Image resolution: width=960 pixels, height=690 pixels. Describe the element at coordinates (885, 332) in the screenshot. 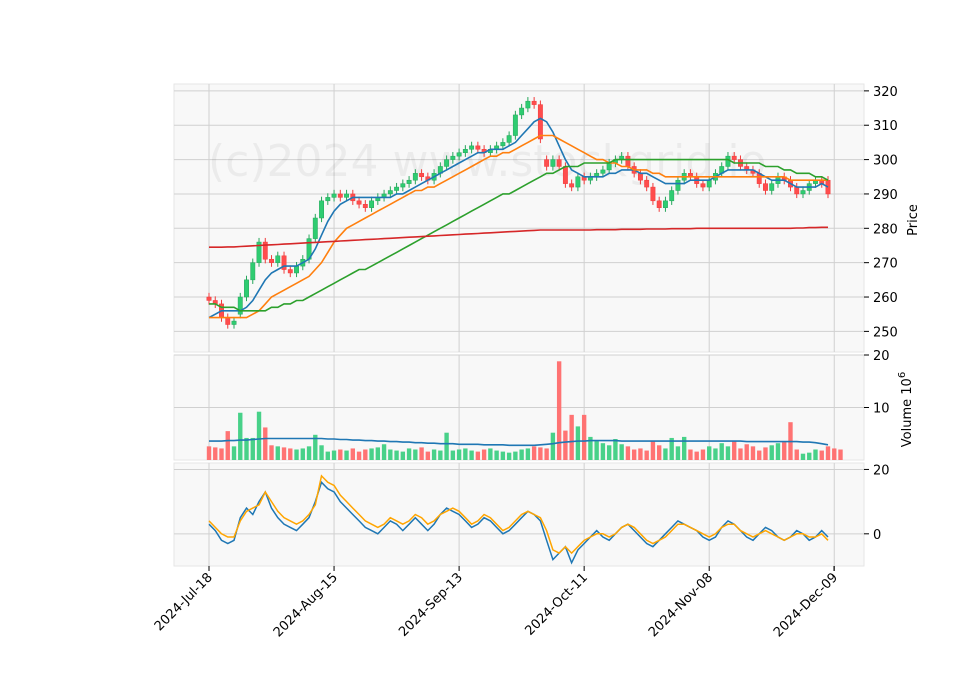

I see `y-tick-label: 250` at that location.